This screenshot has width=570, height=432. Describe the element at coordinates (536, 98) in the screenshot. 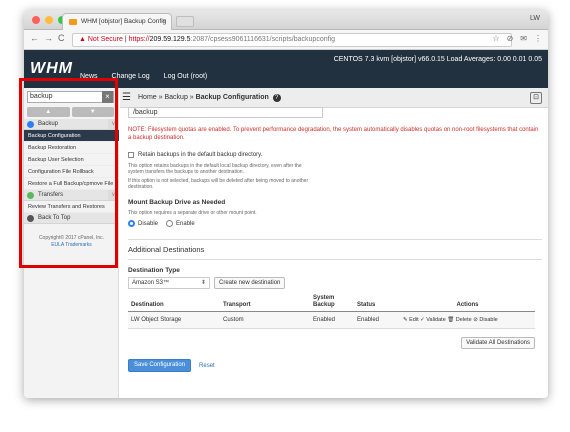

I see `expand-icon: ⊡` at that location.